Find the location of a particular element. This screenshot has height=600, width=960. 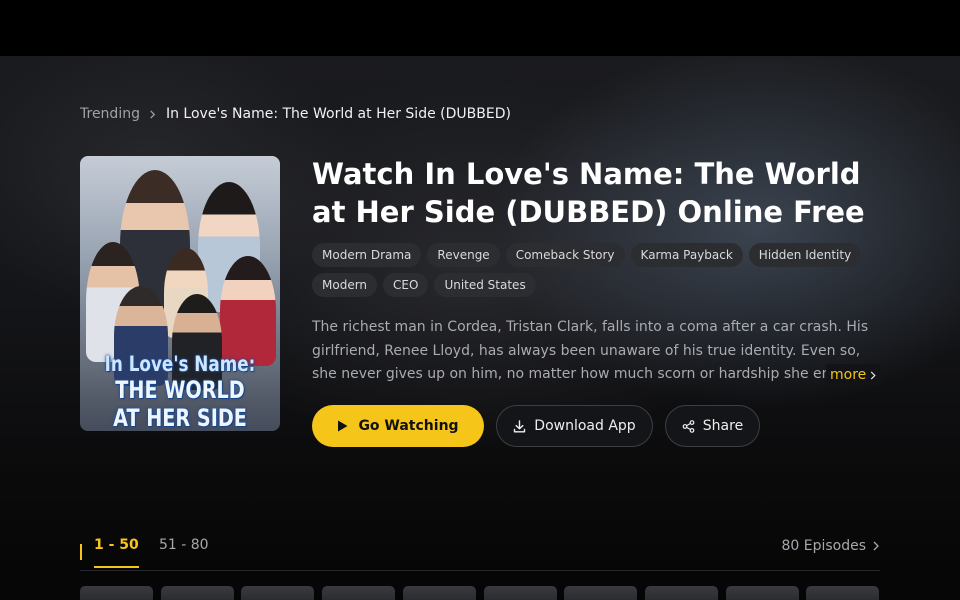

section-accent-bar is located at coordinates (81, 552).